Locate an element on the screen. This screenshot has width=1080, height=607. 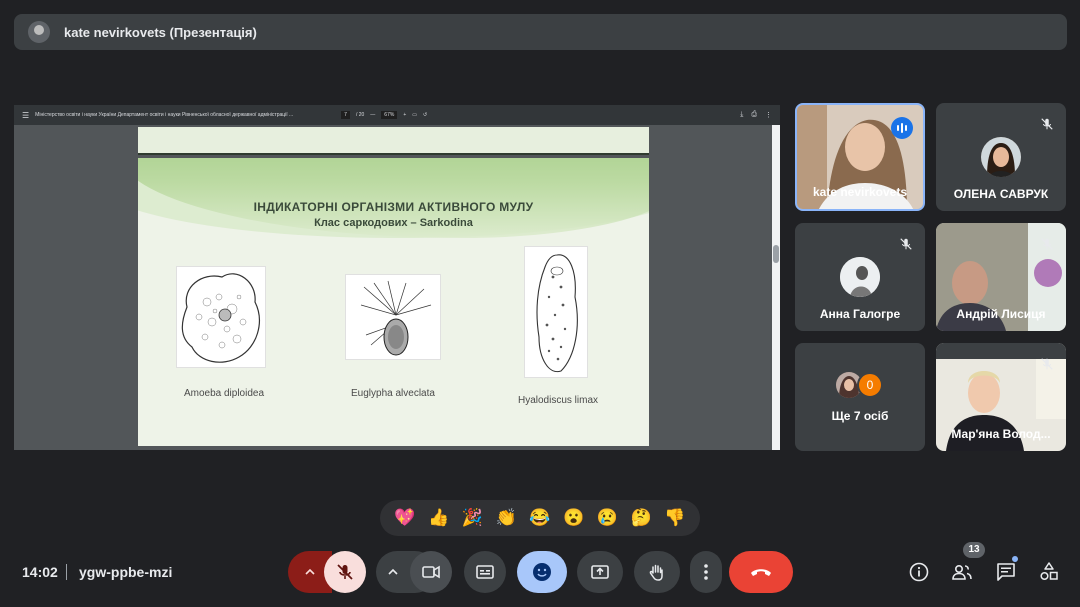
reaction-thinking-icon: 🤔 is located at coordinates (641, 518).